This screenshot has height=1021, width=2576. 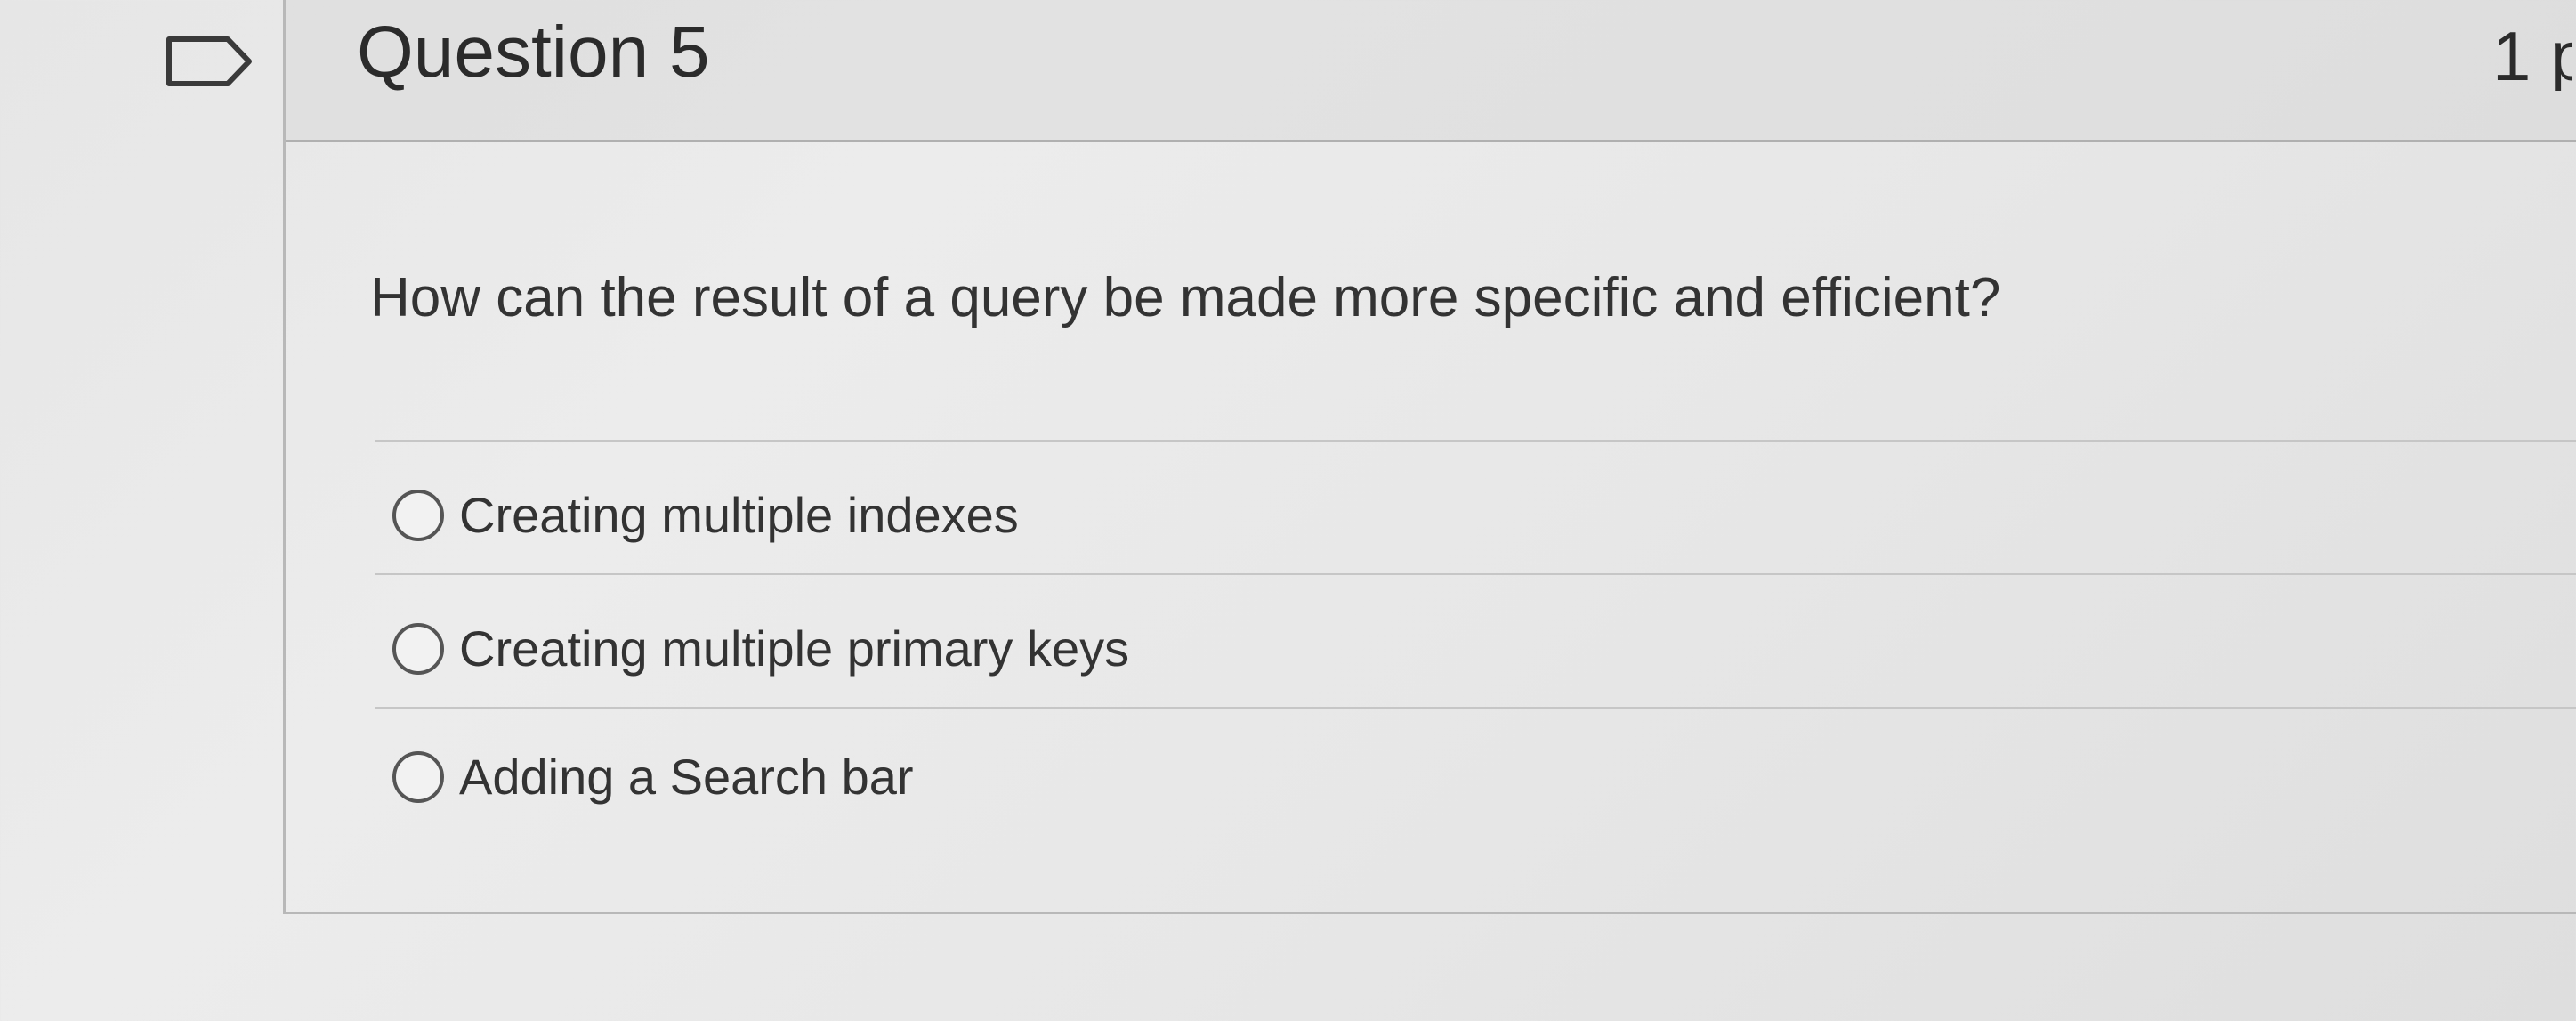 I want to click on answer-option: Creating multiple primary keys, so click(x=1415, y=654).